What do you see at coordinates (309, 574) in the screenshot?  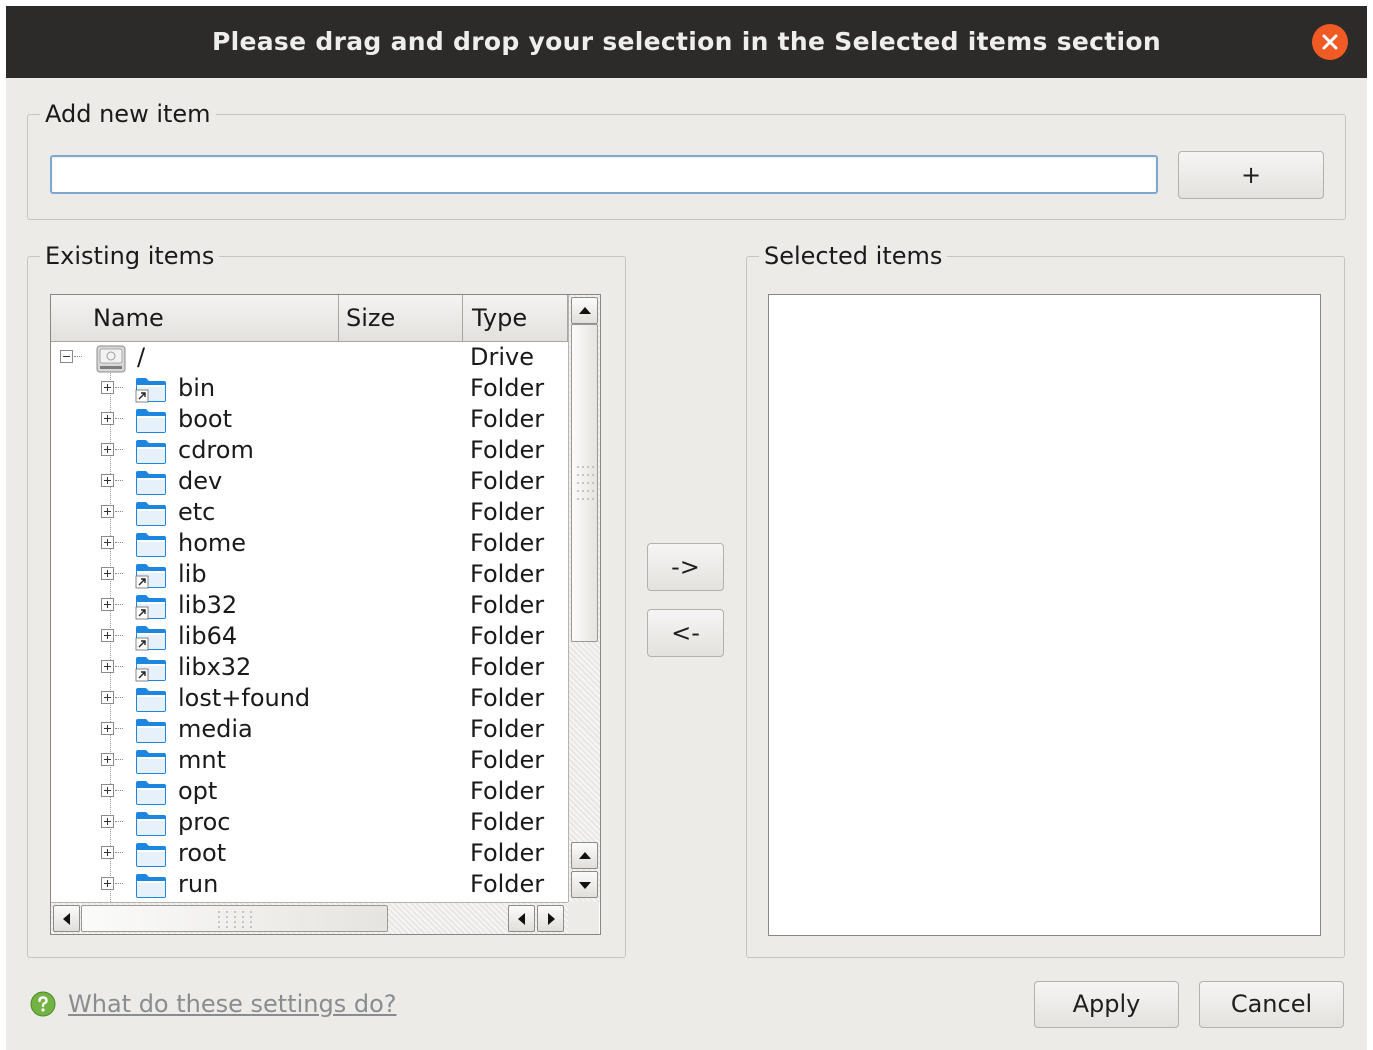 I see `tree-row: lib Folder` at bounding box center [309, 574].